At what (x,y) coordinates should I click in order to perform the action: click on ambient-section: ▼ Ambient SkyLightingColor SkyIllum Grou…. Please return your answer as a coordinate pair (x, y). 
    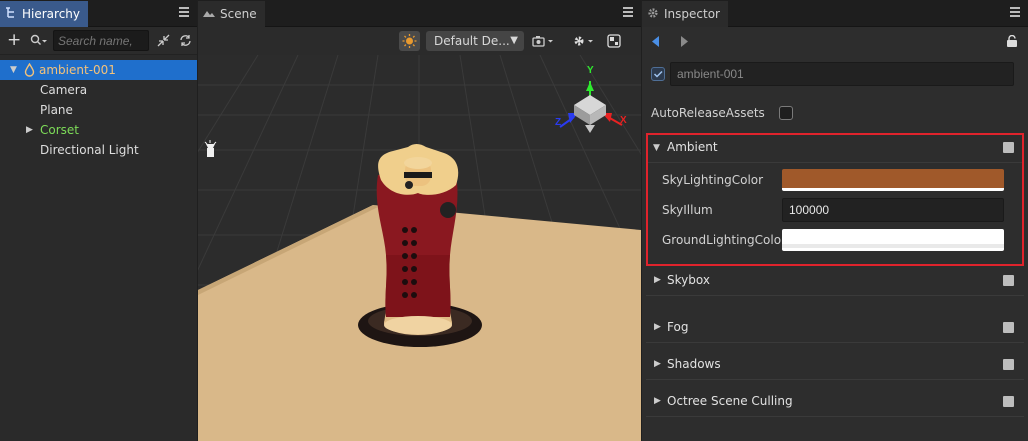
    Looking at the image, I should click on (835, 199).